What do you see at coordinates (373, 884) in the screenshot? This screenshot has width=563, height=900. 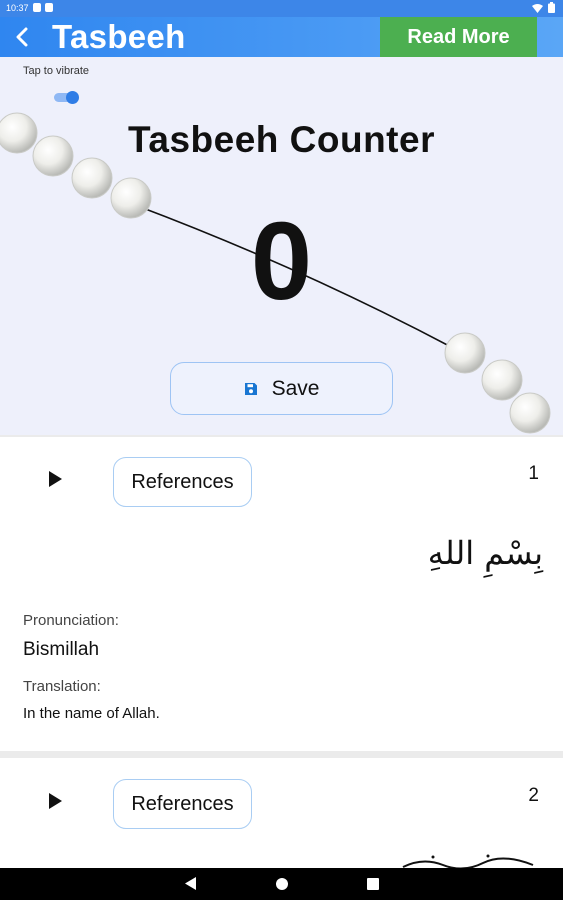 I see `square-recent-icon` at bounding box center [373, 884].